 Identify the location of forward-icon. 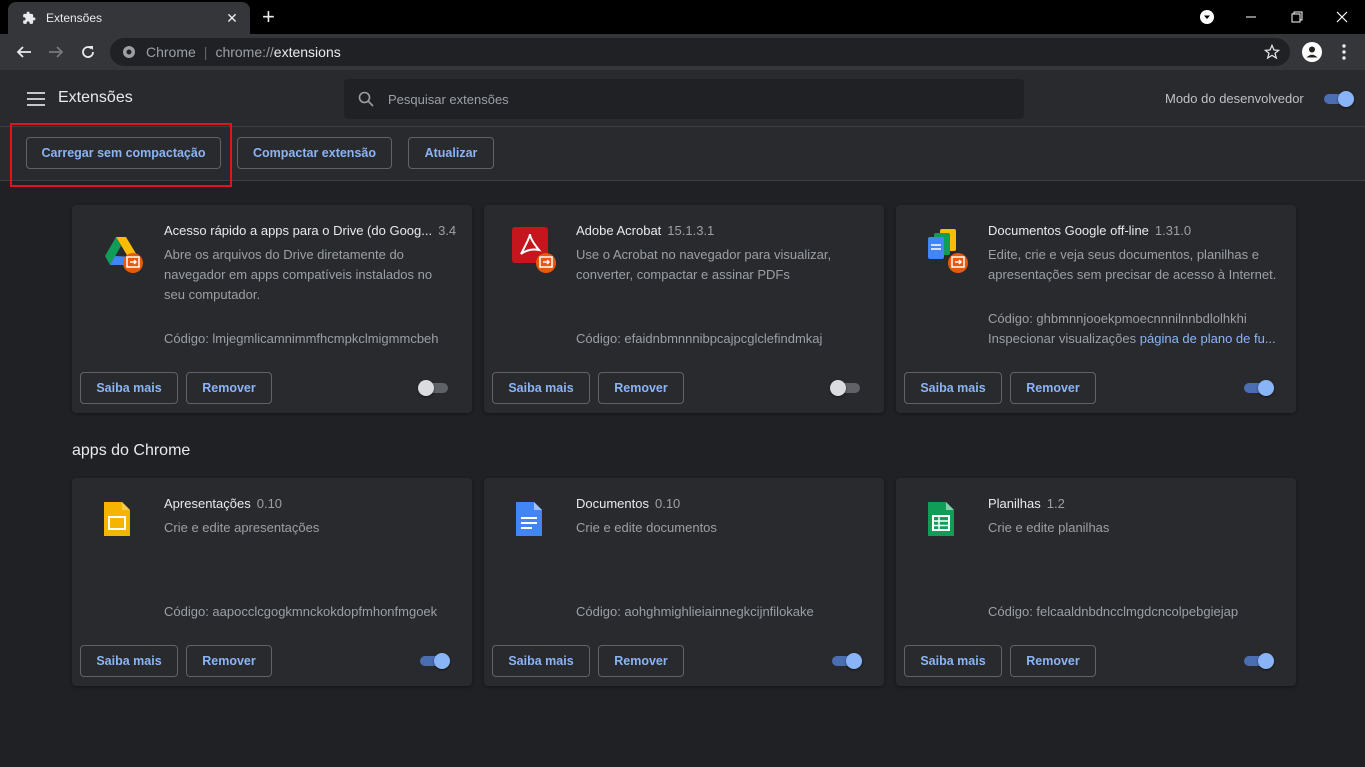
(56, 52).